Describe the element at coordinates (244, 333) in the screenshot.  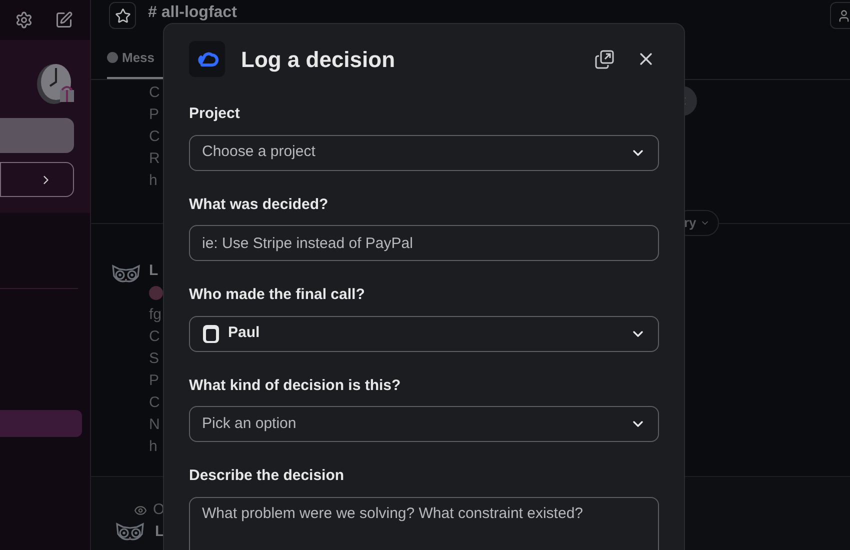
I see `select-value: Paul` at that location.